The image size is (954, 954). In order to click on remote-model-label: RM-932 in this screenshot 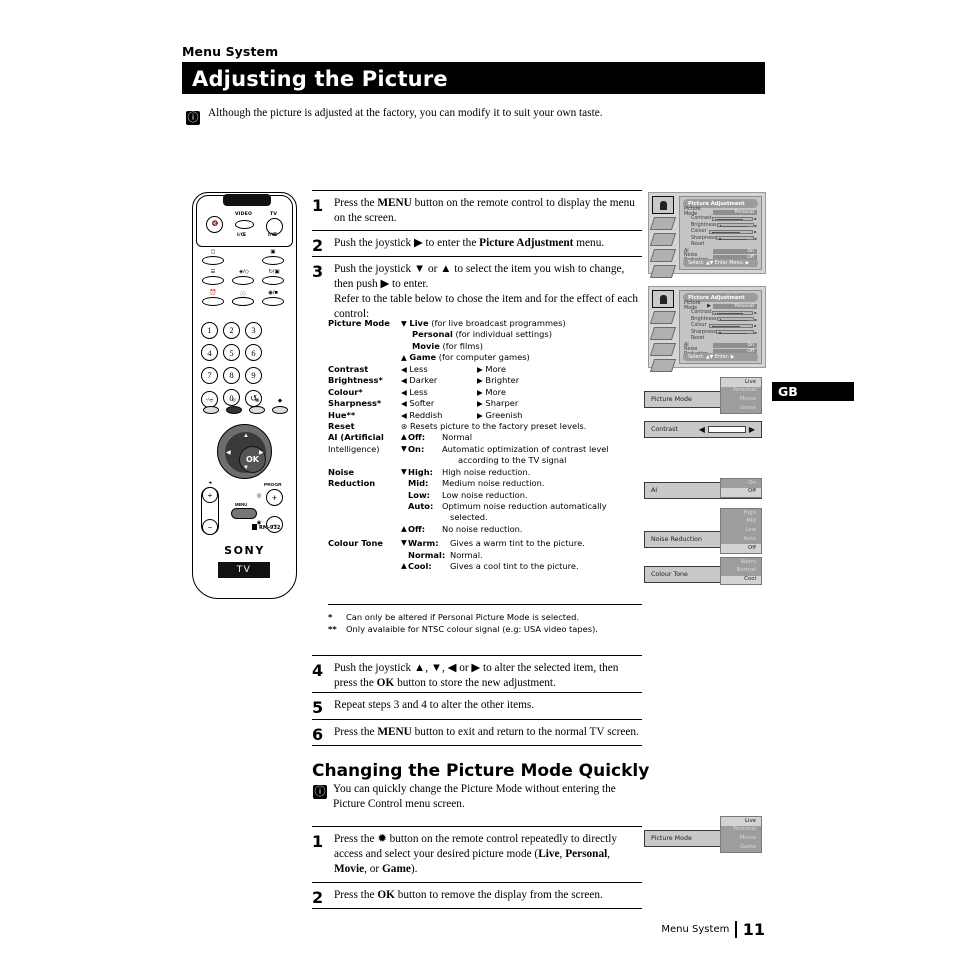, I will do `click(266, 527)`.